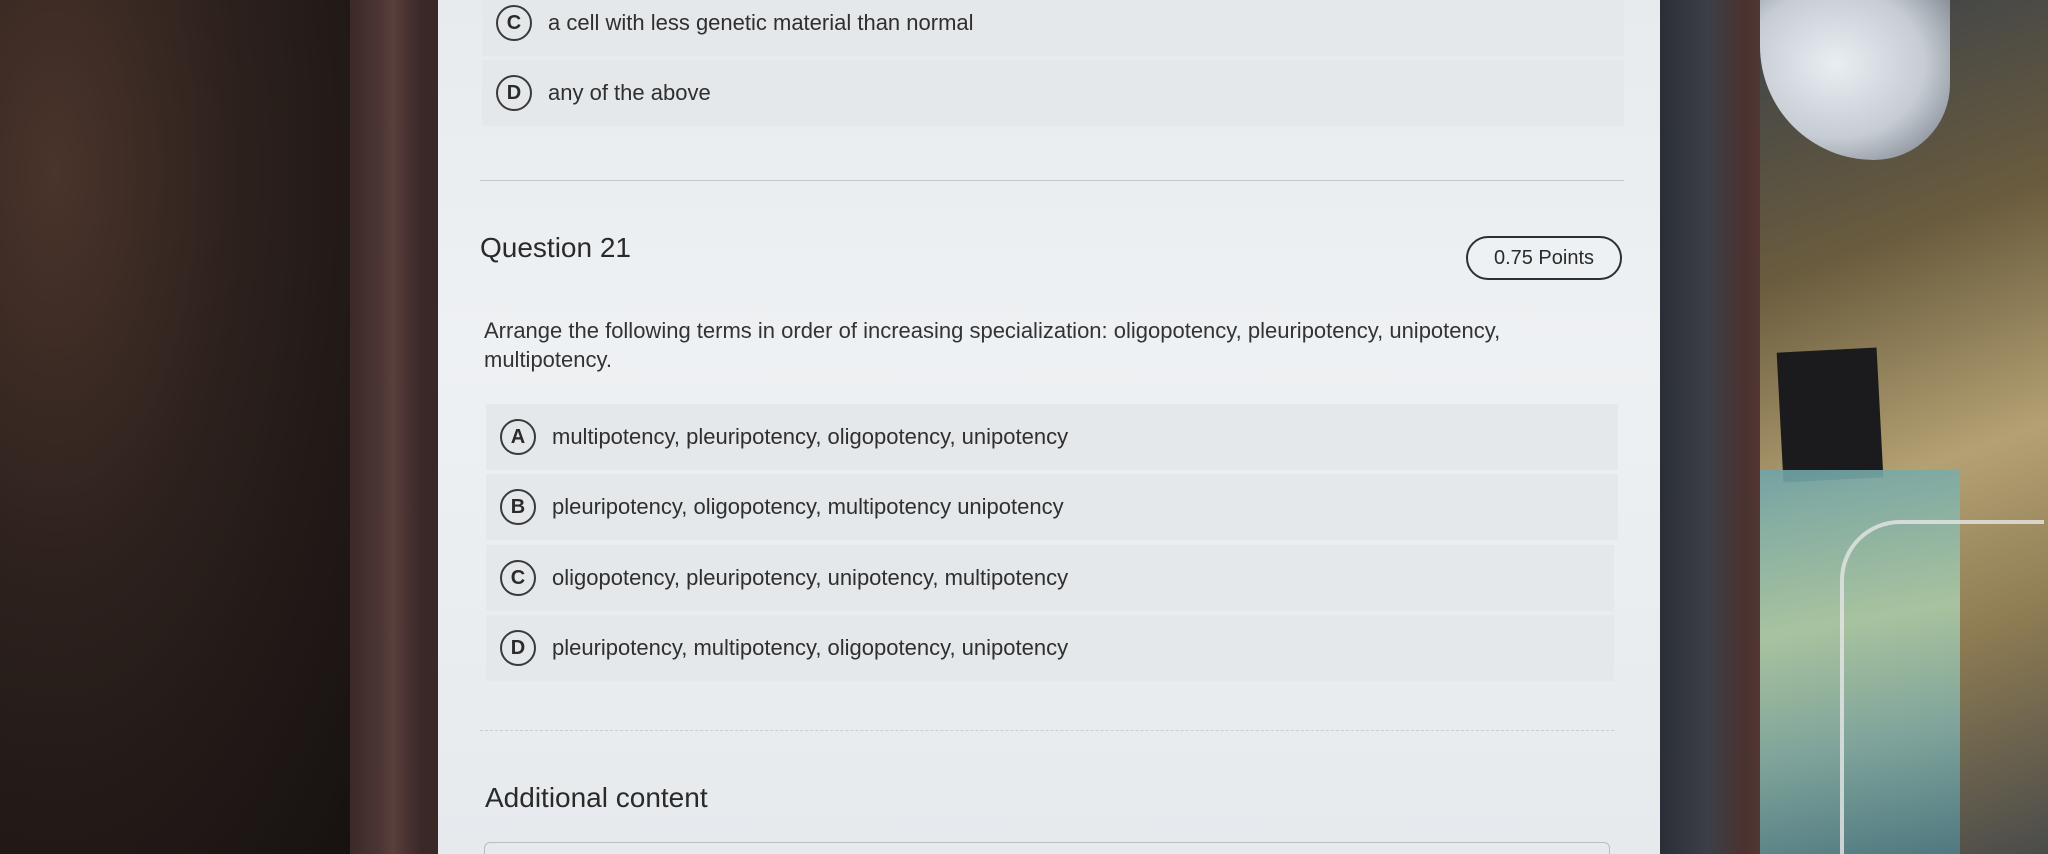 This screenshot has width=2048, height=854. Describe the element at coordinates (1053, 93) in the screenshot. I see `prev-option-d: D any of the above` at that location.